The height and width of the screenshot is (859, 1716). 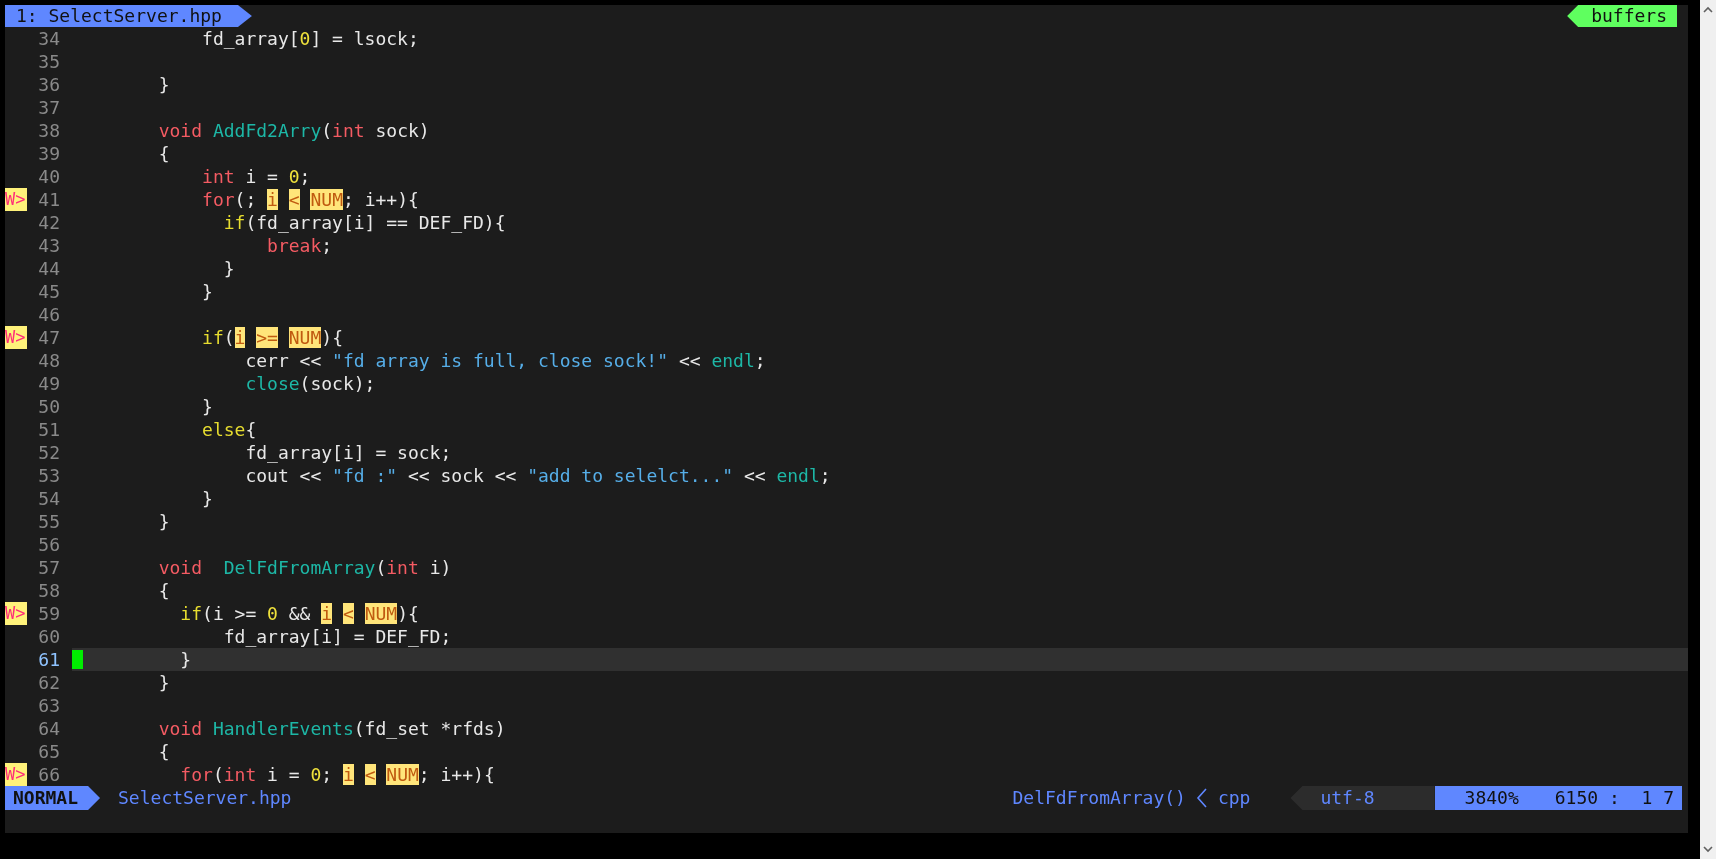 What do you see at coordinates (48, 245) in the screenshot?
I see `line-number: 43` at bounding box center [48, 245].